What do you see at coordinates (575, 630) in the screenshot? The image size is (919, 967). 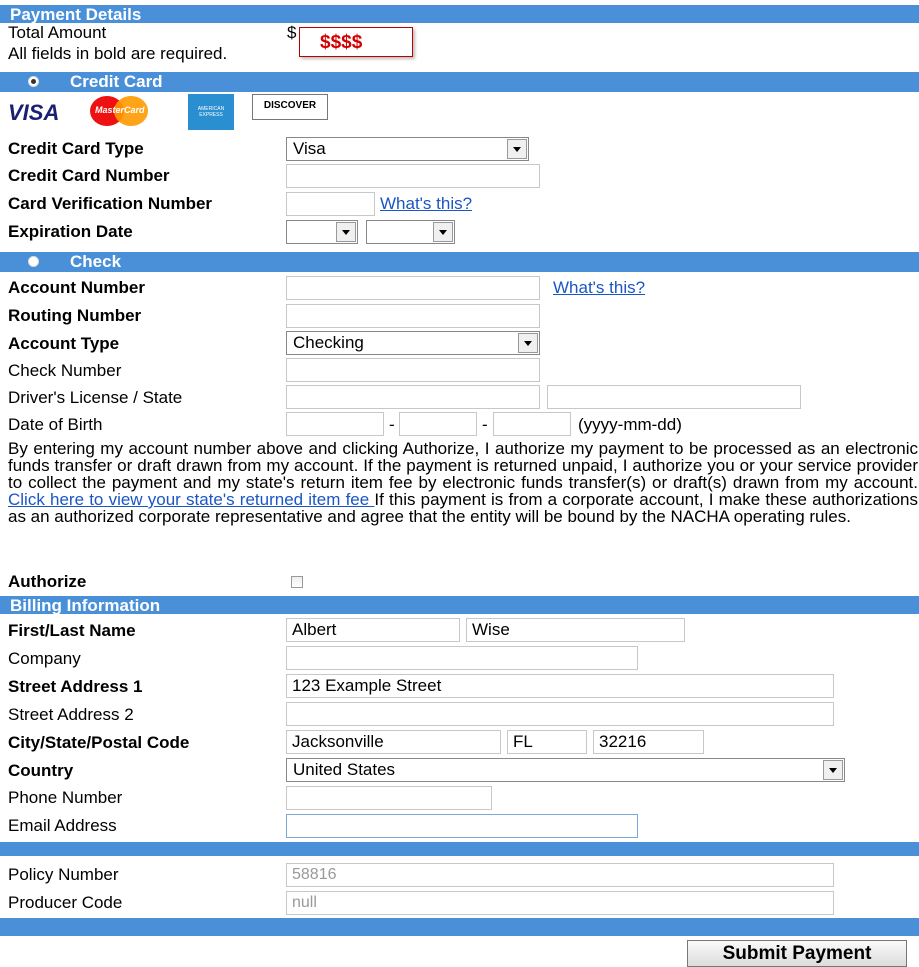 I see `last-name-input: Wise` at bounding box center [575, 630].